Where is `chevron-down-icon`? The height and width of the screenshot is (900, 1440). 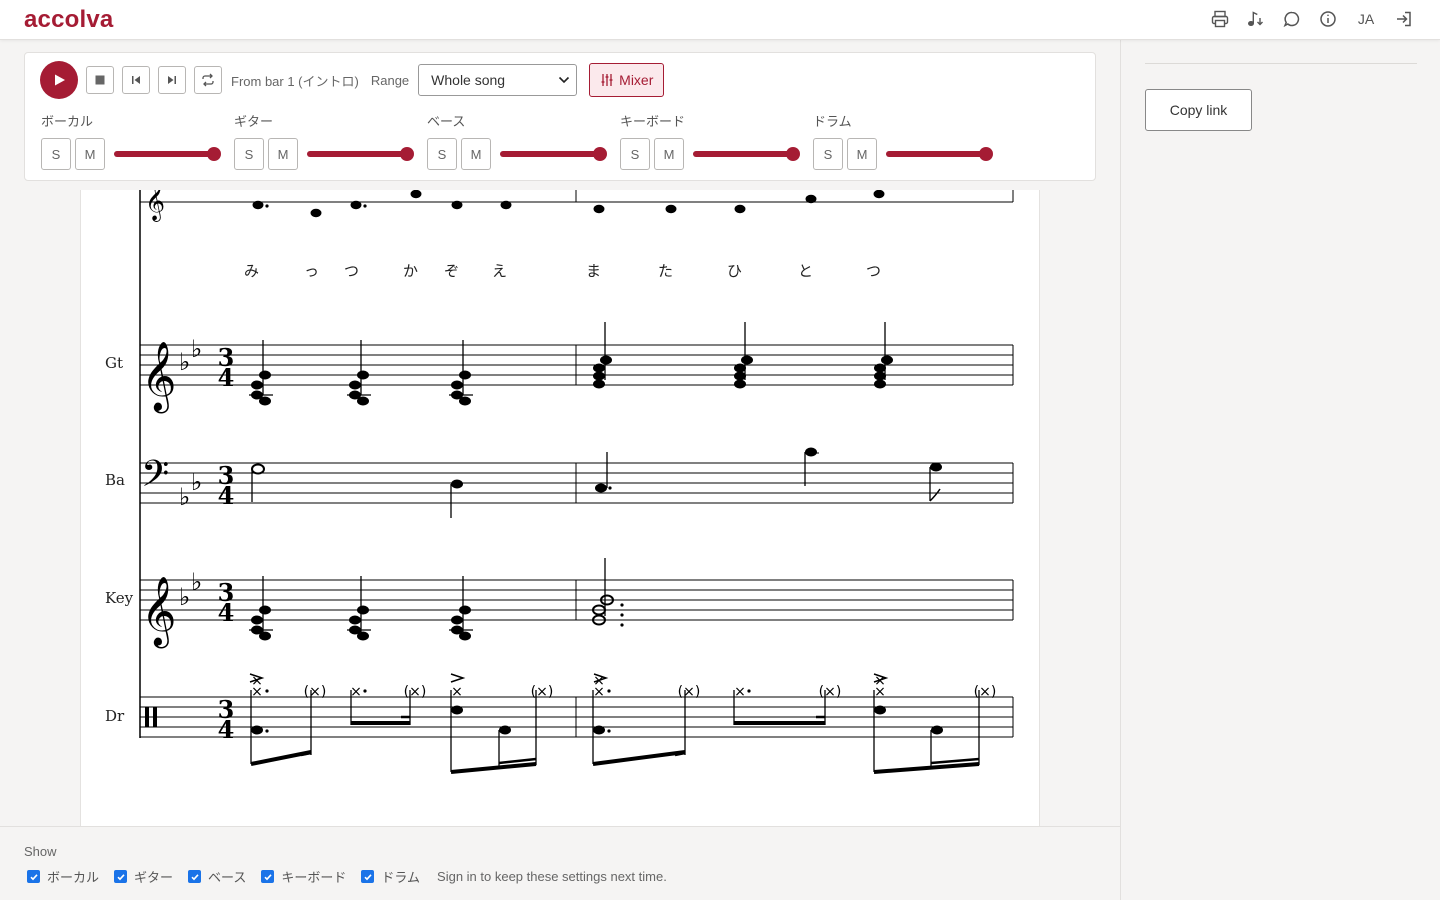 chevron-down-icon is located at coordinates (564, 80).